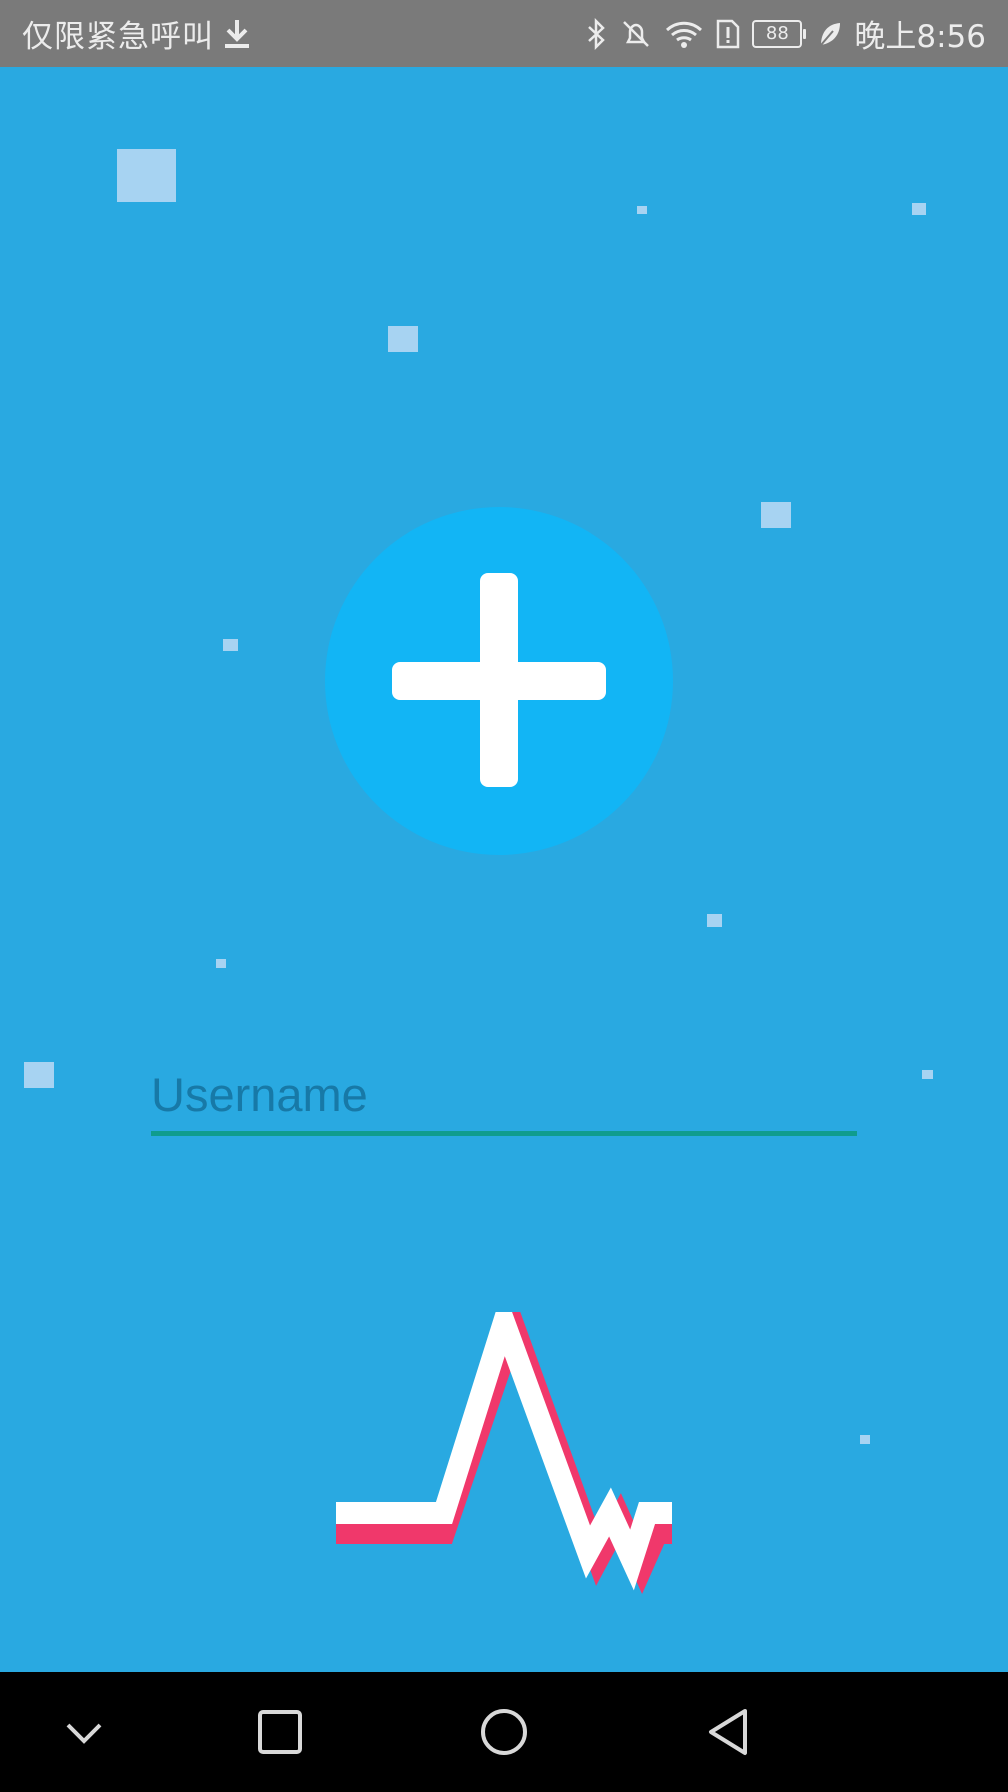 The image size is (1008, 1792). I want to click on chevron-down-icon, so click(84, 1733).